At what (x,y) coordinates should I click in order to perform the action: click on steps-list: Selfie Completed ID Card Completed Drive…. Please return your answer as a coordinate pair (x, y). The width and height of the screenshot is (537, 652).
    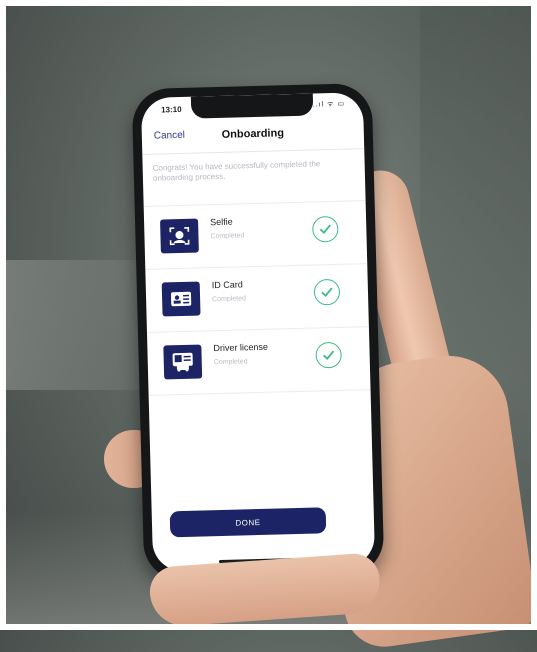
    Looking at the image, I should click on (257, 298).